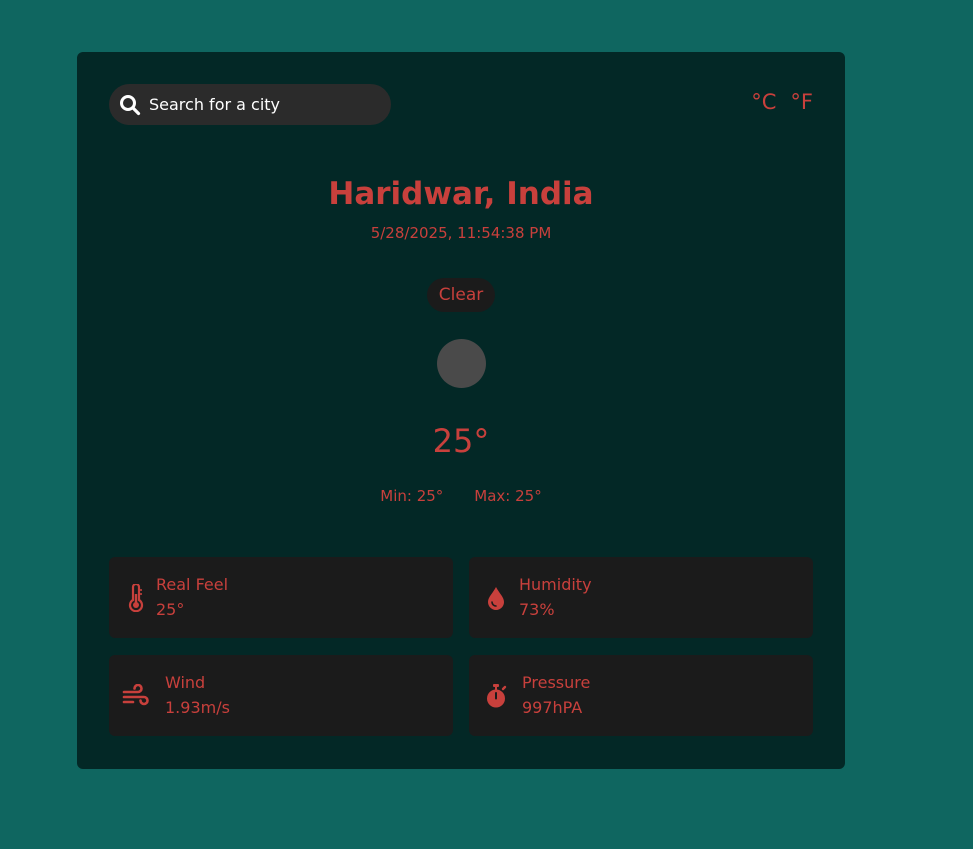 This screenshot has height=849, width=973. What do you see at coordinates (763, 102) in the screenshot?
I see `celsius-button: °C` at bounding box center [763, 102].